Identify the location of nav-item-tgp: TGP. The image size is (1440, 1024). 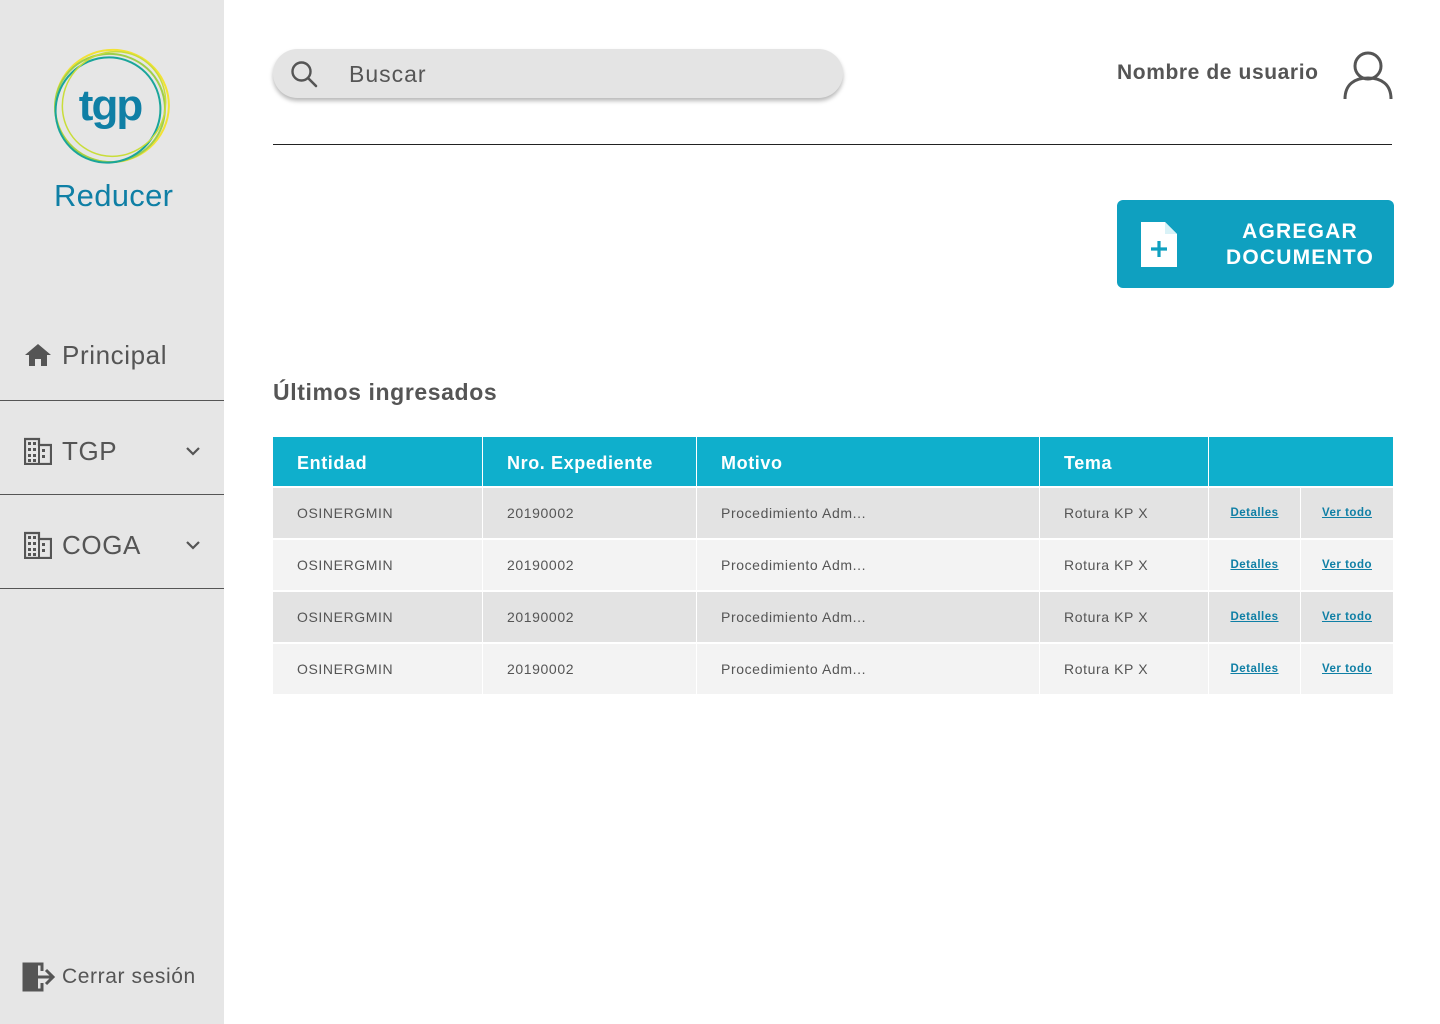
(112, 451).